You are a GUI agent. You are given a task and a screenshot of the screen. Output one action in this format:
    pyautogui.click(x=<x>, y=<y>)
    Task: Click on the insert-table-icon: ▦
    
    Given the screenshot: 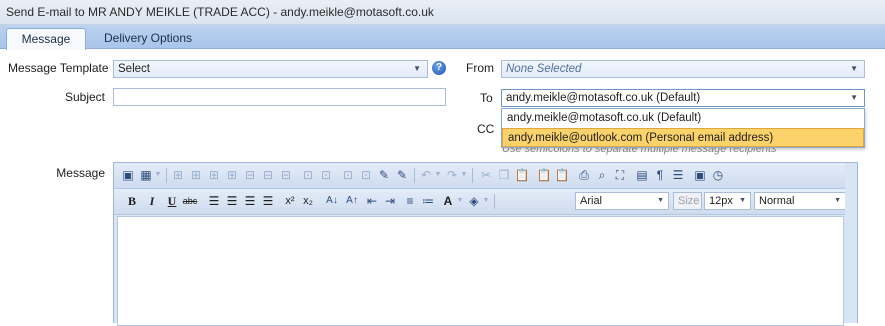 What is the action you would take?
    pyautogui.click(x=146, y=175)
    